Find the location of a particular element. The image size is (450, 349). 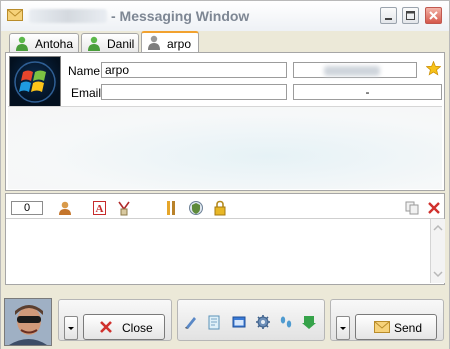

send-button-label: Send is located at coordinates (408, 328).